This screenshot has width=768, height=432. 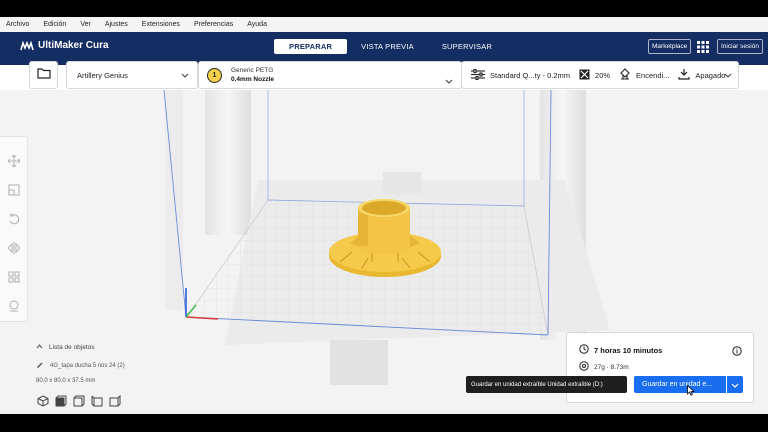 What do you see at coordinates (737, 352) in the screenshot?
I see `info-icon` at bounding box center [737, 352].